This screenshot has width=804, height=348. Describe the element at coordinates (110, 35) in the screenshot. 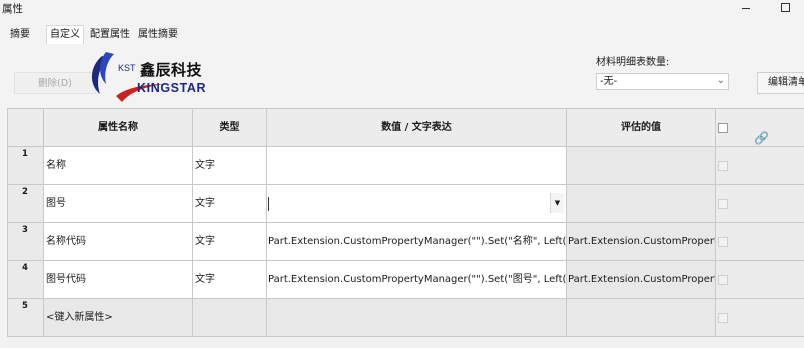

I see `tab-config-properties: 配置属性` at that location.